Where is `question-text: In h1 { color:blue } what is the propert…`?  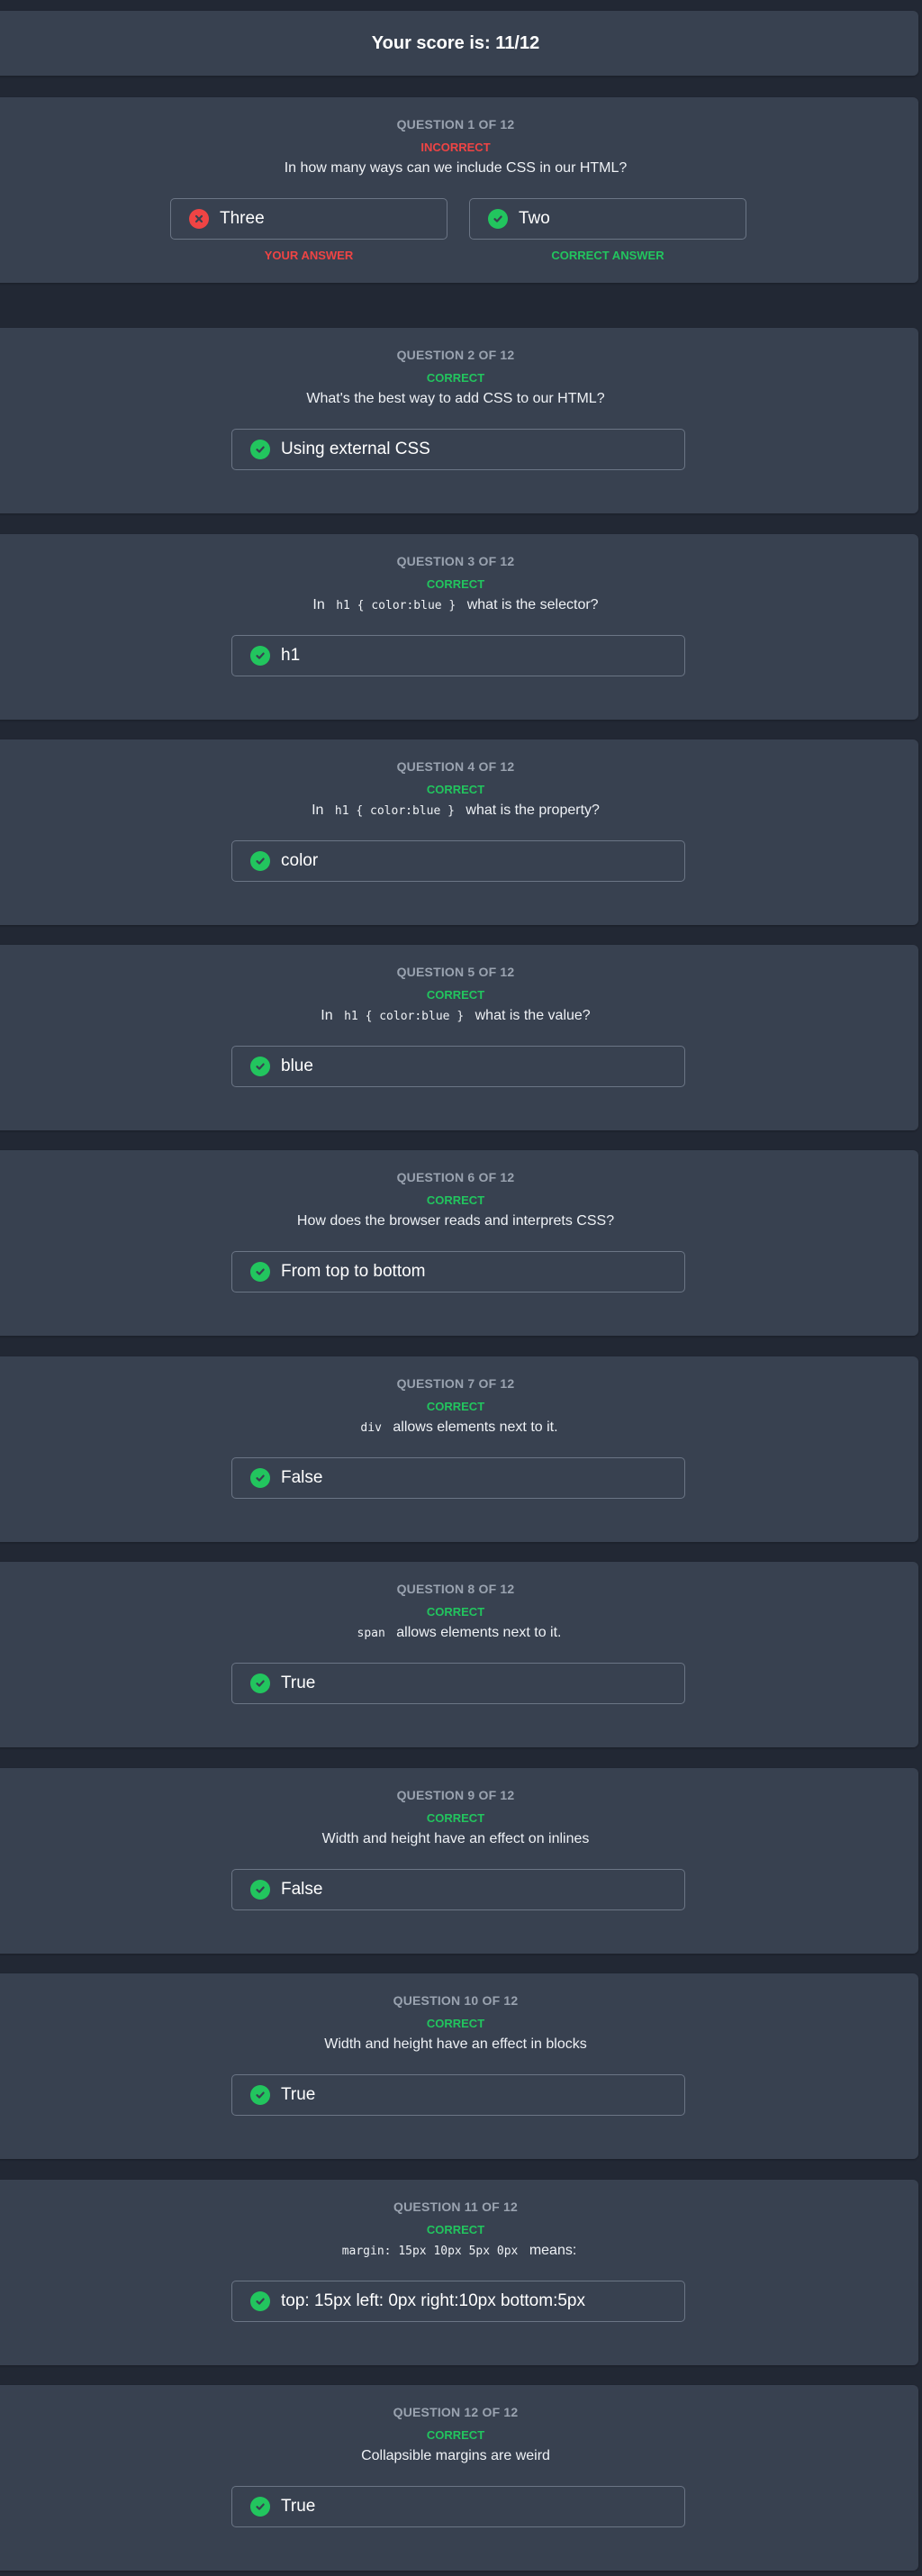 question-text: In h1 { color:blue } what is the propert… is located at coordinates (459, 811).